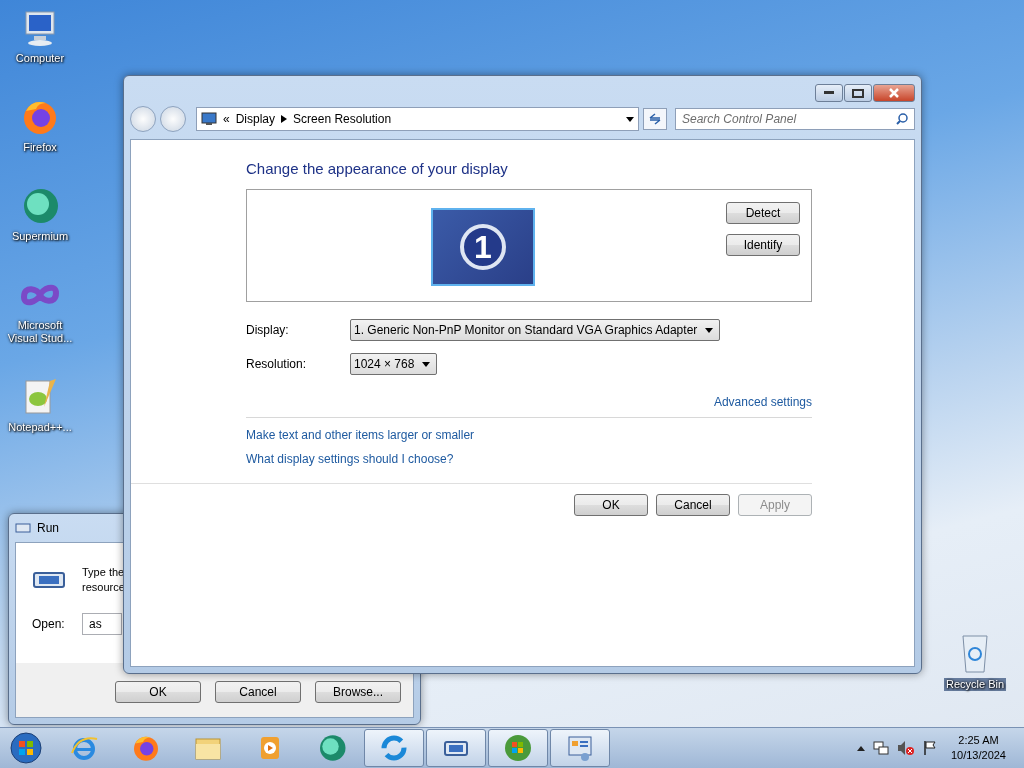  Describe the element at coordinates (880, 748) in the screenshot. I see `network-icon` at that location.